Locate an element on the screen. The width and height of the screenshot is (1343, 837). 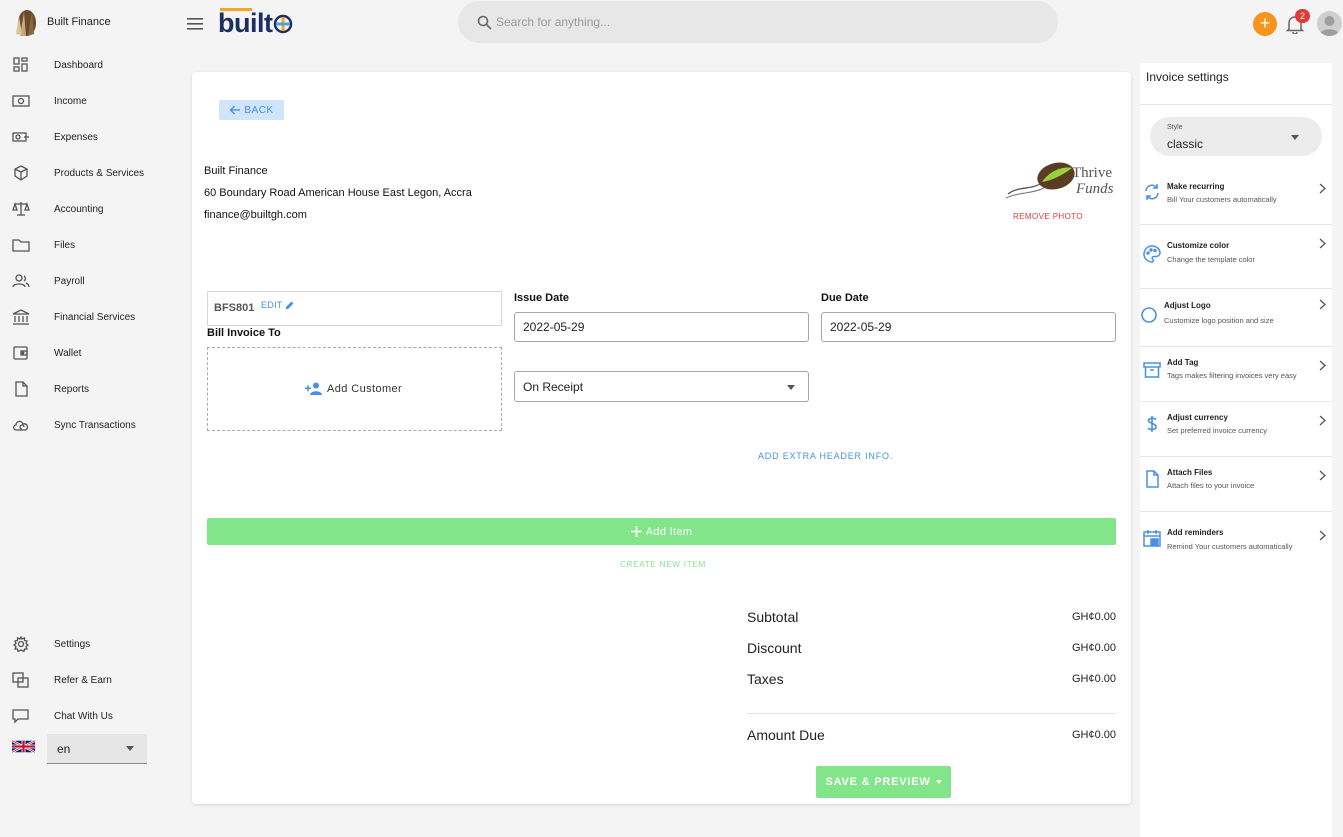
dollar-icon is located at coordinates (1152, 424).